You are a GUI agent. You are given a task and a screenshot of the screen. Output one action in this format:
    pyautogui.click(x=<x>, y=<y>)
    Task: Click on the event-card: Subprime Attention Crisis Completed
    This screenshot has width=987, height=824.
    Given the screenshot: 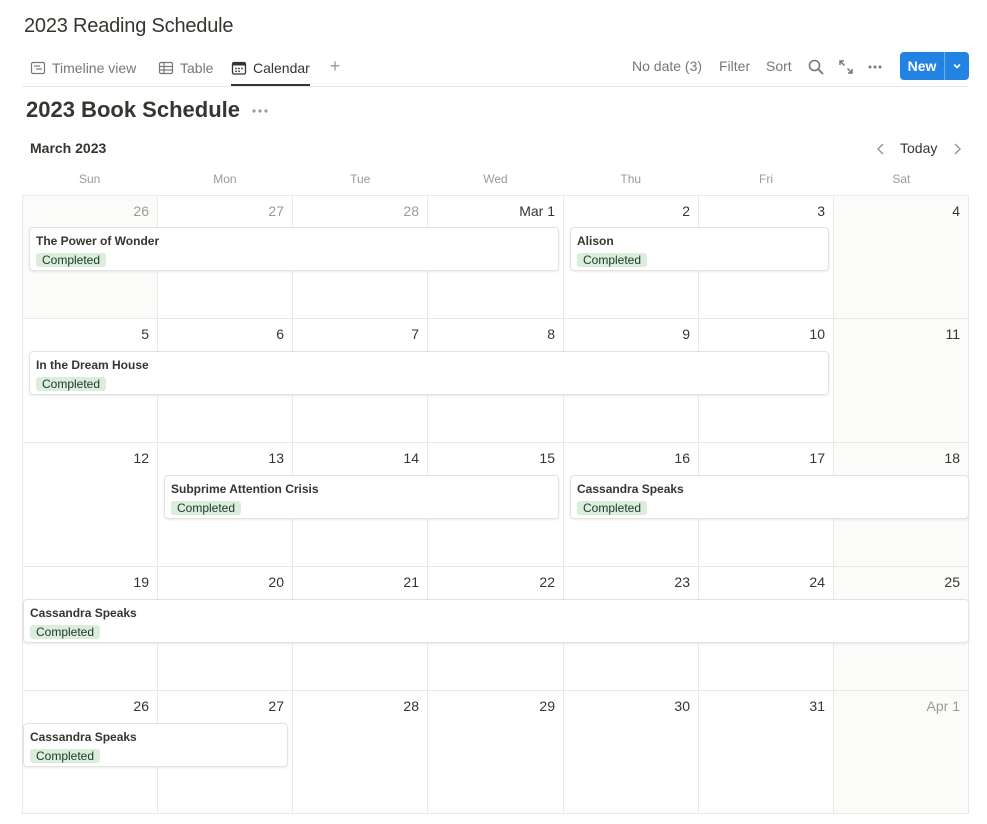 What is the action you would take?
    pyautogui.click(x=361, y=497)
    